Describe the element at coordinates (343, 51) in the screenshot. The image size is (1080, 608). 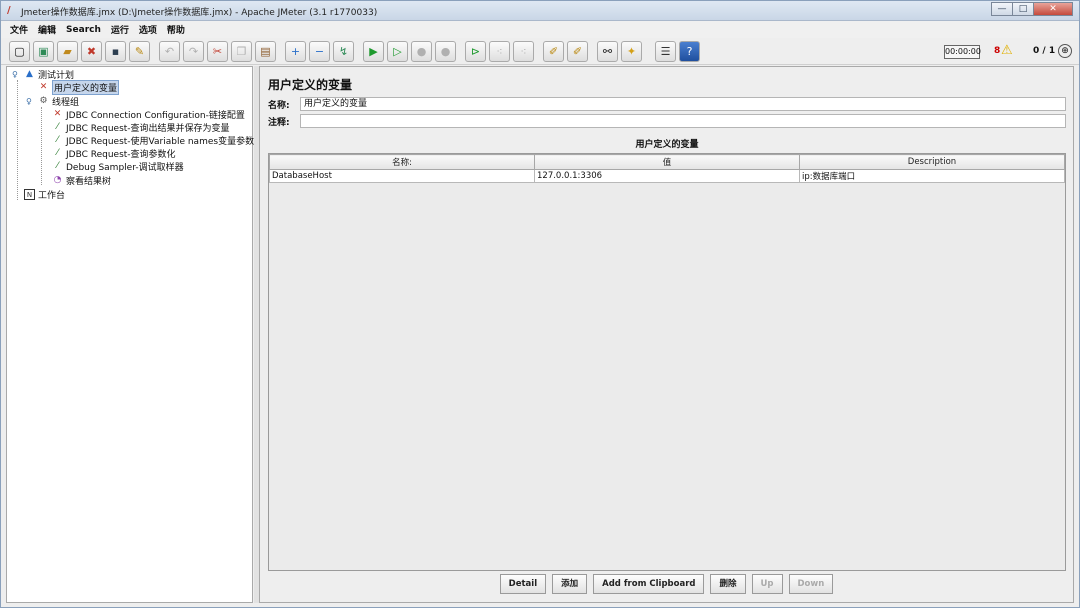
I see `toggle-icon: ↯` at that location.